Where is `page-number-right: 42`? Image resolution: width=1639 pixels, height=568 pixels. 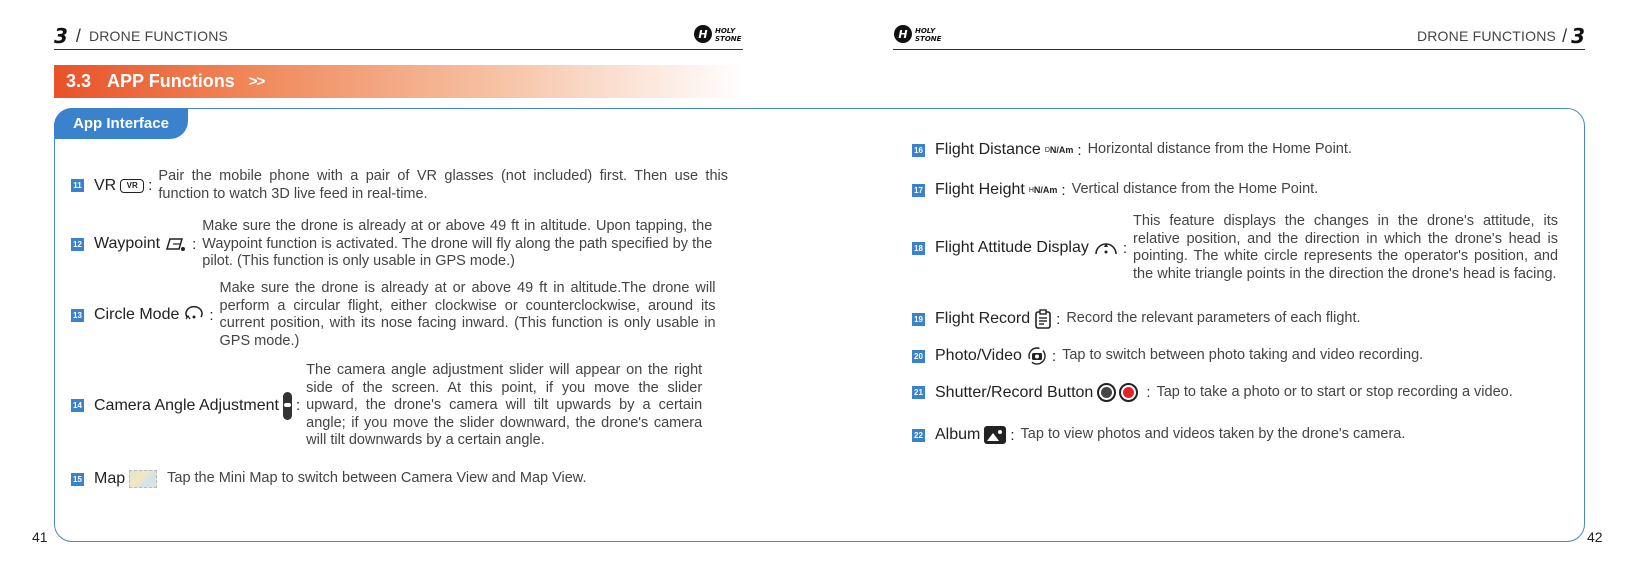
page-number-right: 42 is located at coordinates (1595, 537).